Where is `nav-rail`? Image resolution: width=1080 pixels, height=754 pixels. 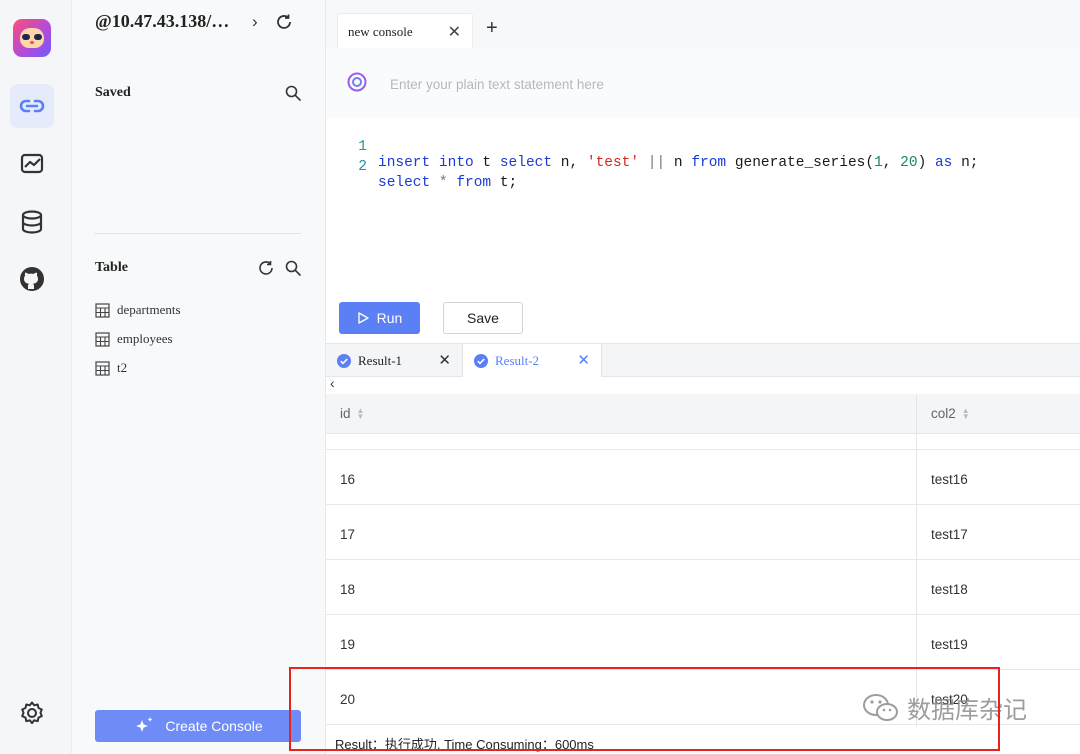 nav-rail is located at coordinates (36, 377).